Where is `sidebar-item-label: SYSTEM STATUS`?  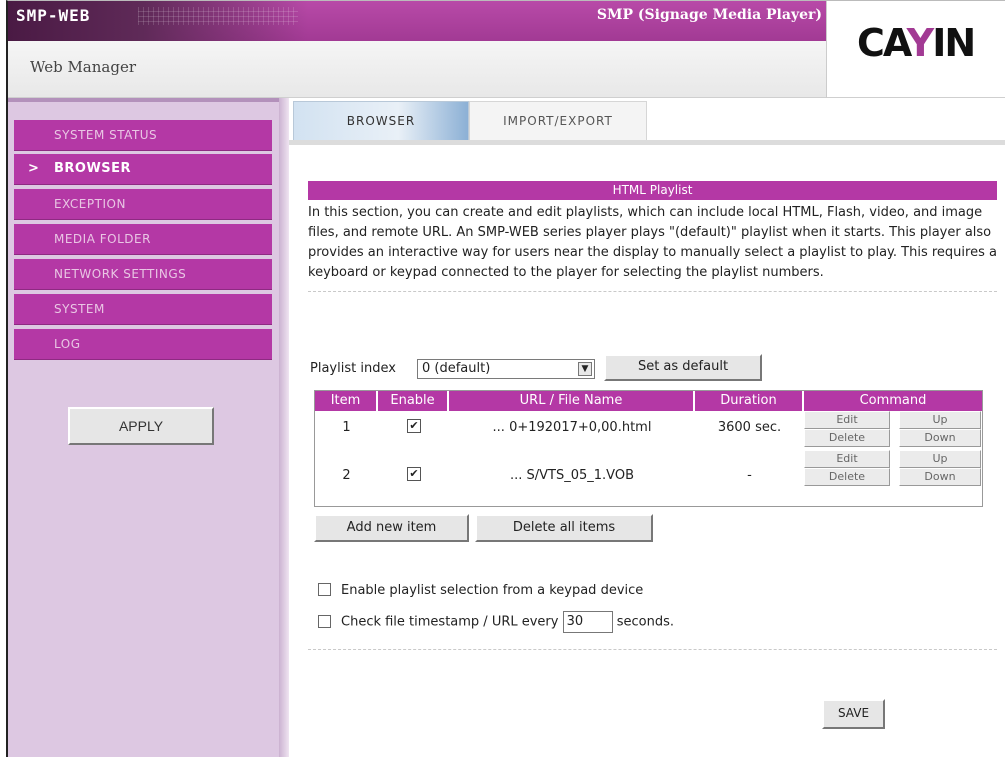
sidebar-item-label: SYSTEM STATUS is located at coordinates (106, 135).